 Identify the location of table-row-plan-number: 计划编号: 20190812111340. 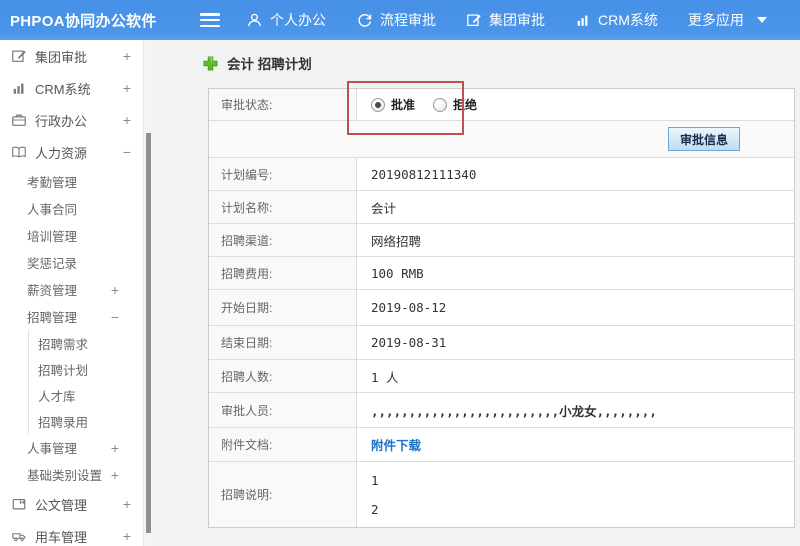
(501, 174).